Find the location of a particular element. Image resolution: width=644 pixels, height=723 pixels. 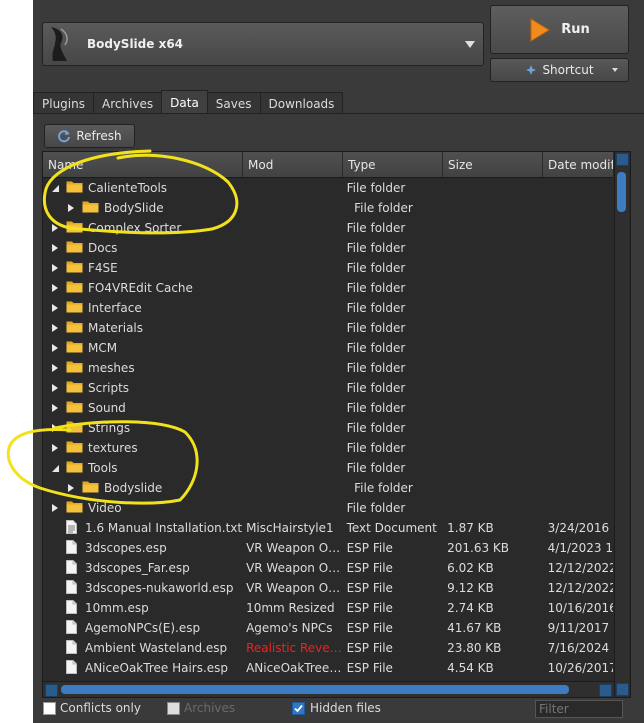

executable-select: BodySlide x64 is located at coordinates (263, 44).